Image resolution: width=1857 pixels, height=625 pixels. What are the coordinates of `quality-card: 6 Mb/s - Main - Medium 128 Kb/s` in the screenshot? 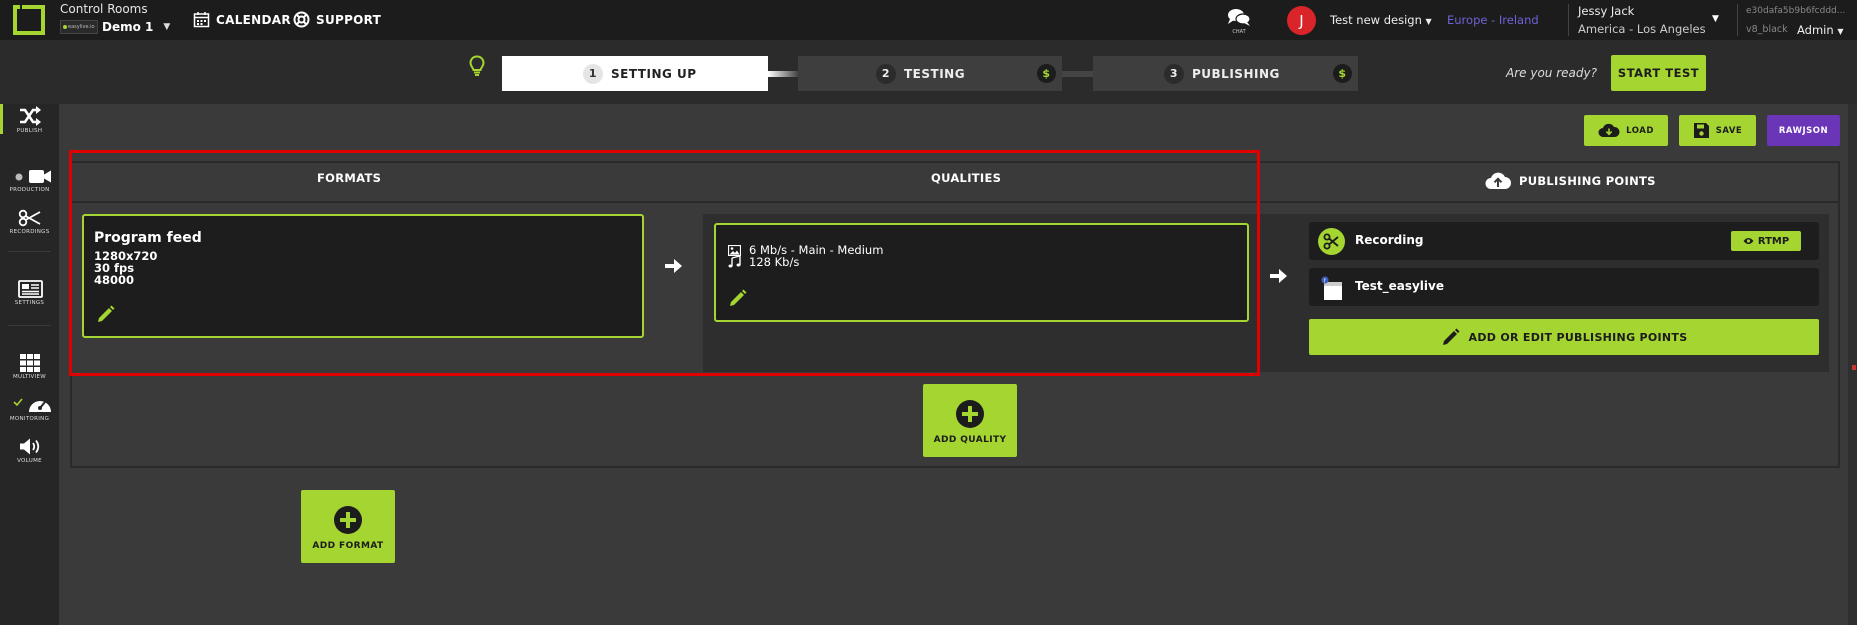 It's located at (981, 272).